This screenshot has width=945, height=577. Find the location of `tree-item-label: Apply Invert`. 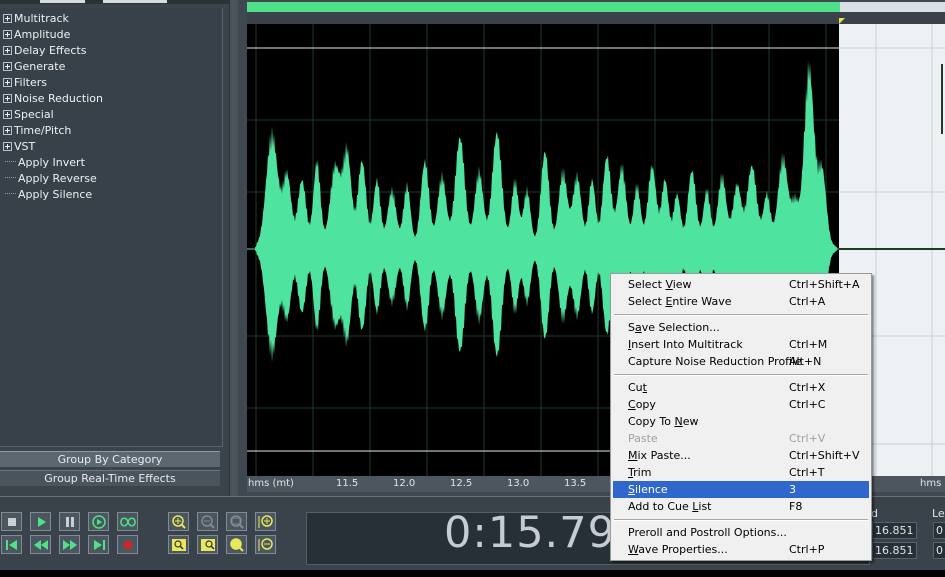

tree-item-label: Apply Invert is located at coordinates (51, 162).